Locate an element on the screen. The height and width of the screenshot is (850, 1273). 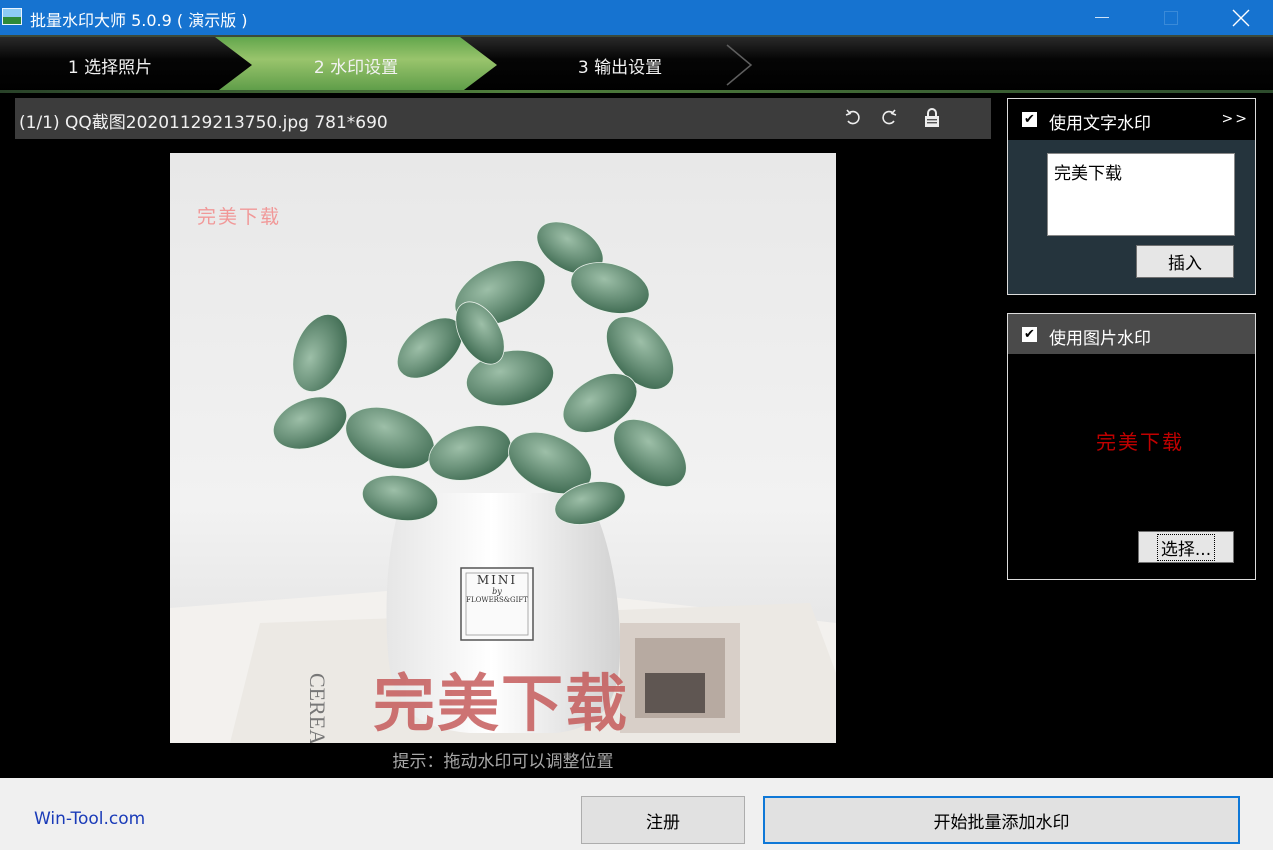
step-select-photos: 1 选择照片 is located at coordinates (110, 65).